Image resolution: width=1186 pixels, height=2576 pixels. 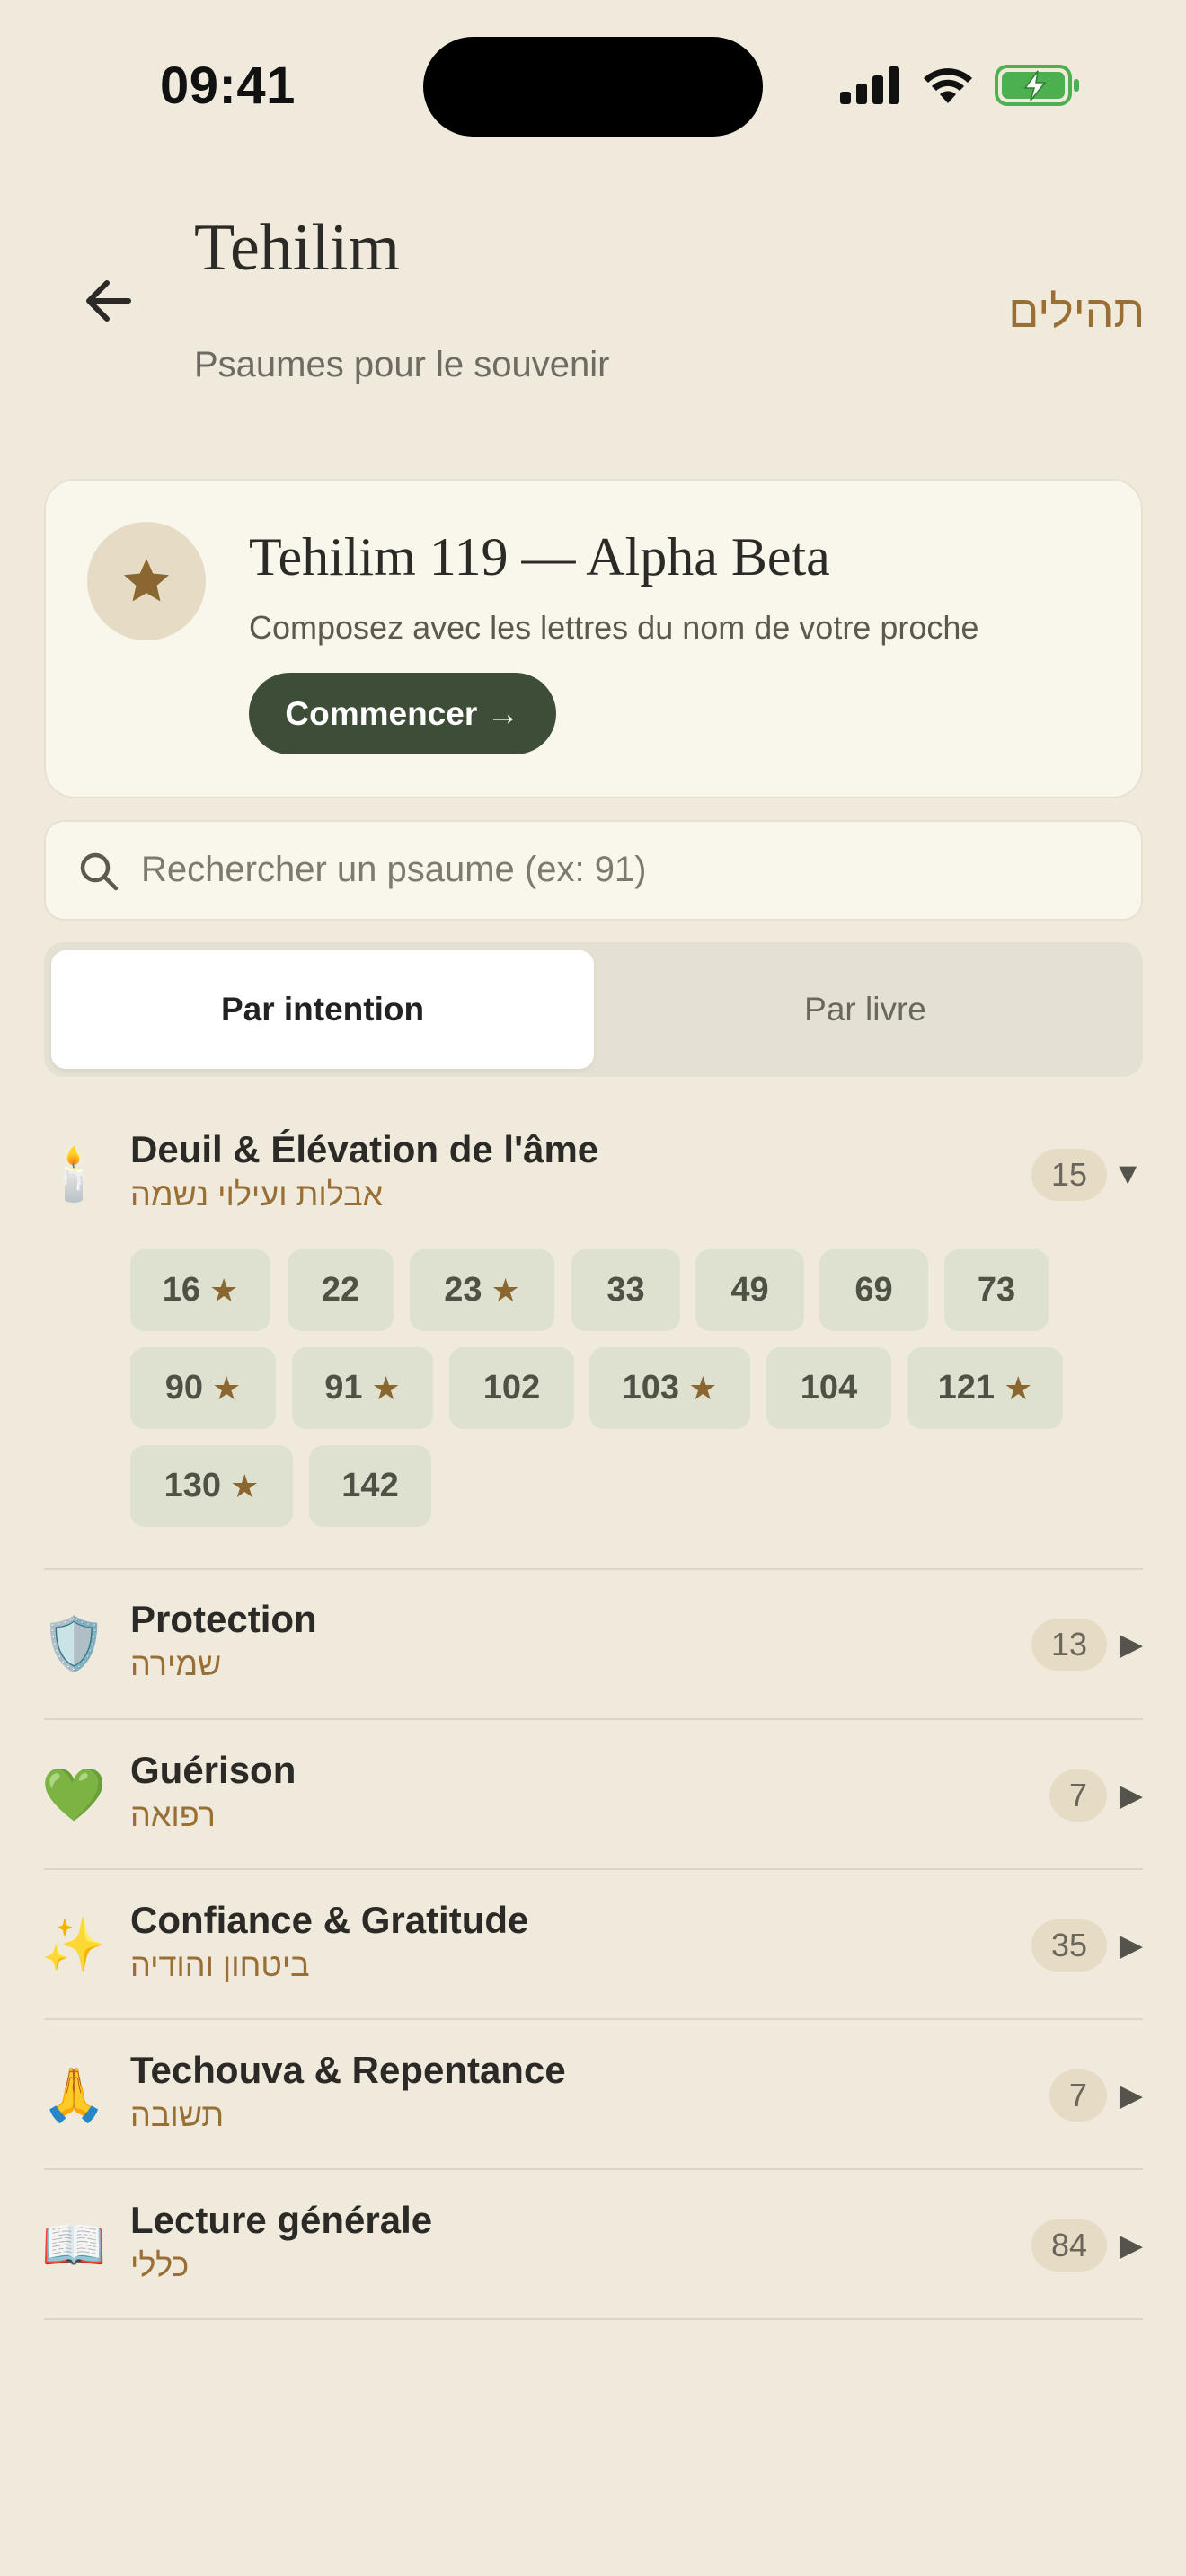 I want to click on psalm-number: 103, so click(x=651, y=1388).